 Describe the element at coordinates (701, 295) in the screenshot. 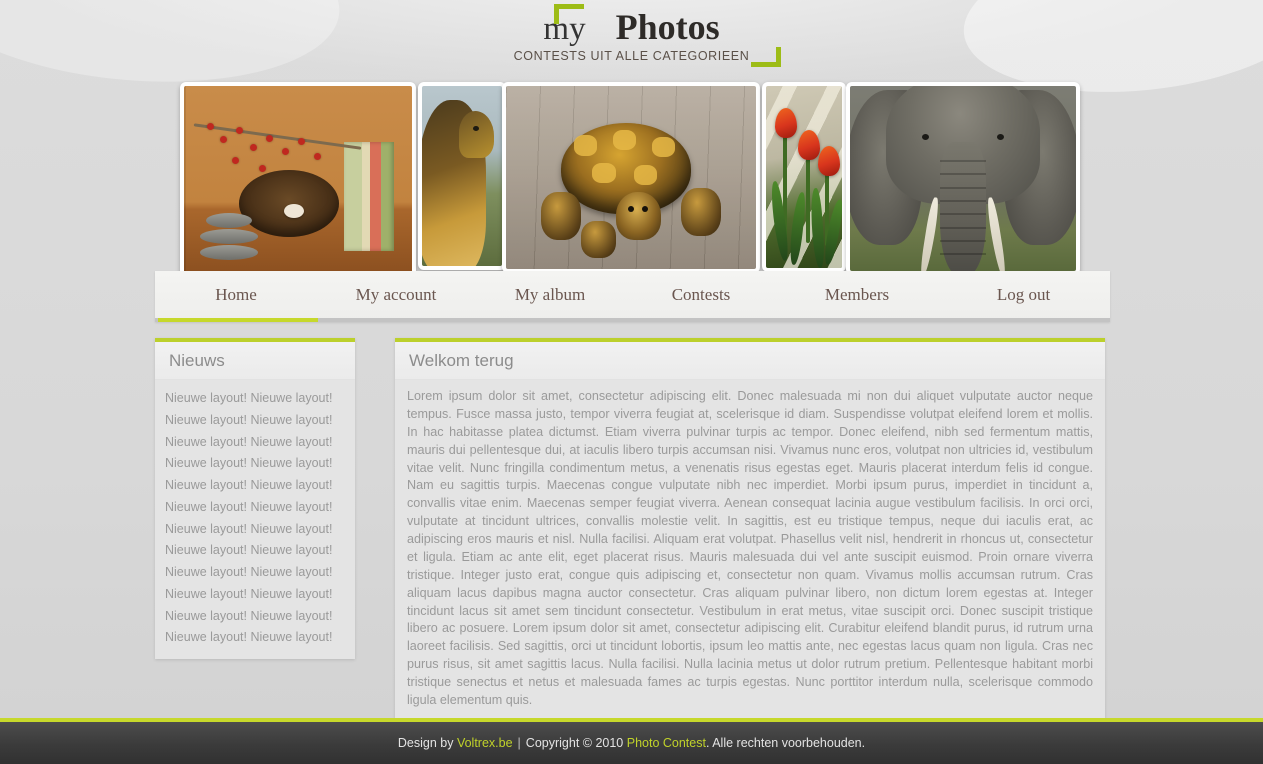

I see `nav-item-contests: Contests` at that location.